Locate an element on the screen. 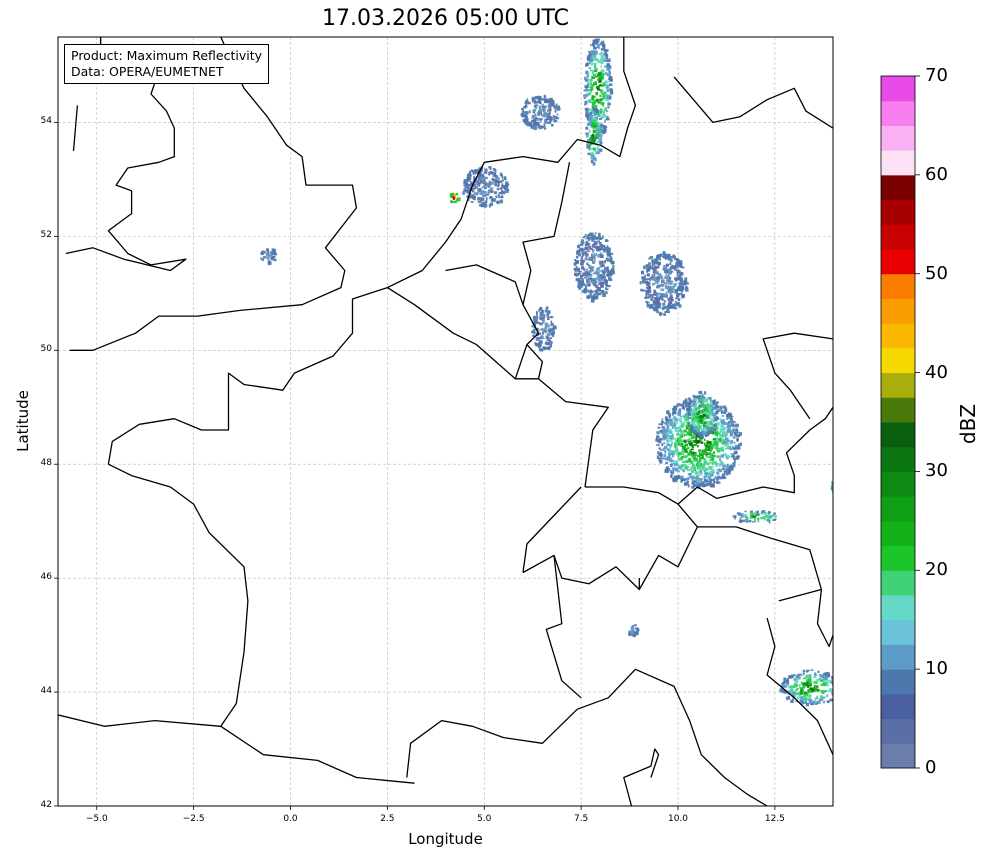  colorbar-tick-label: 60 is located at coordinates (936, 174).